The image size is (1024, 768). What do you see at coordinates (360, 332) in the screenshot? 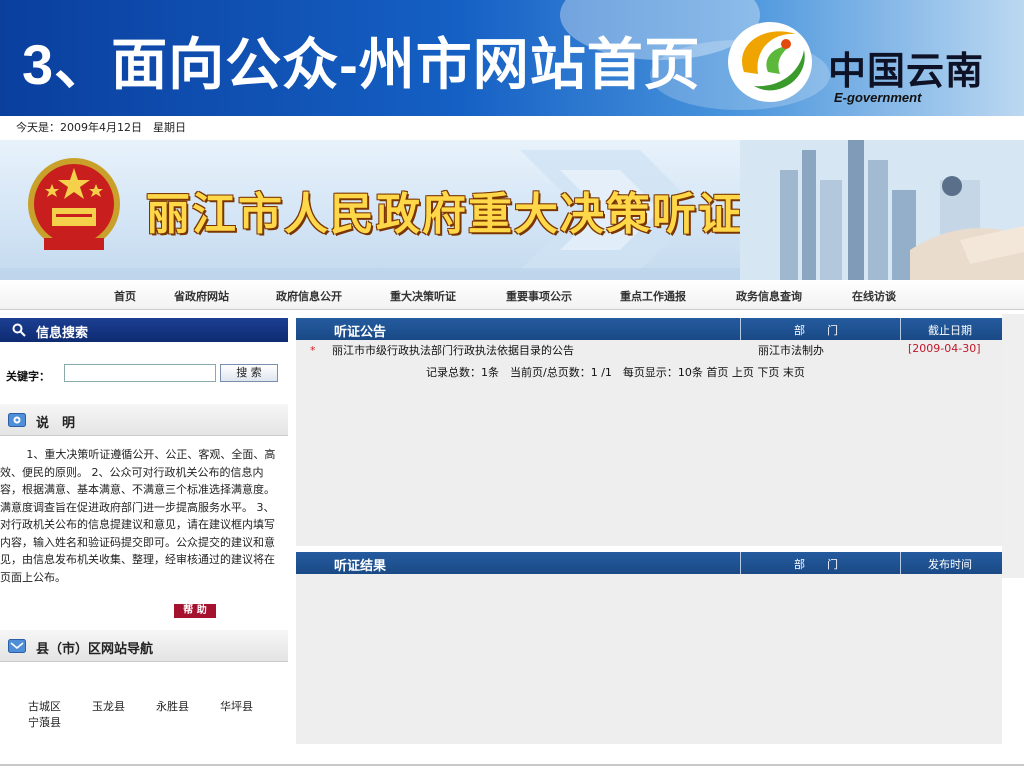
I see `hearing-notice-title: 听证公告` at bounding box center [360, 332].